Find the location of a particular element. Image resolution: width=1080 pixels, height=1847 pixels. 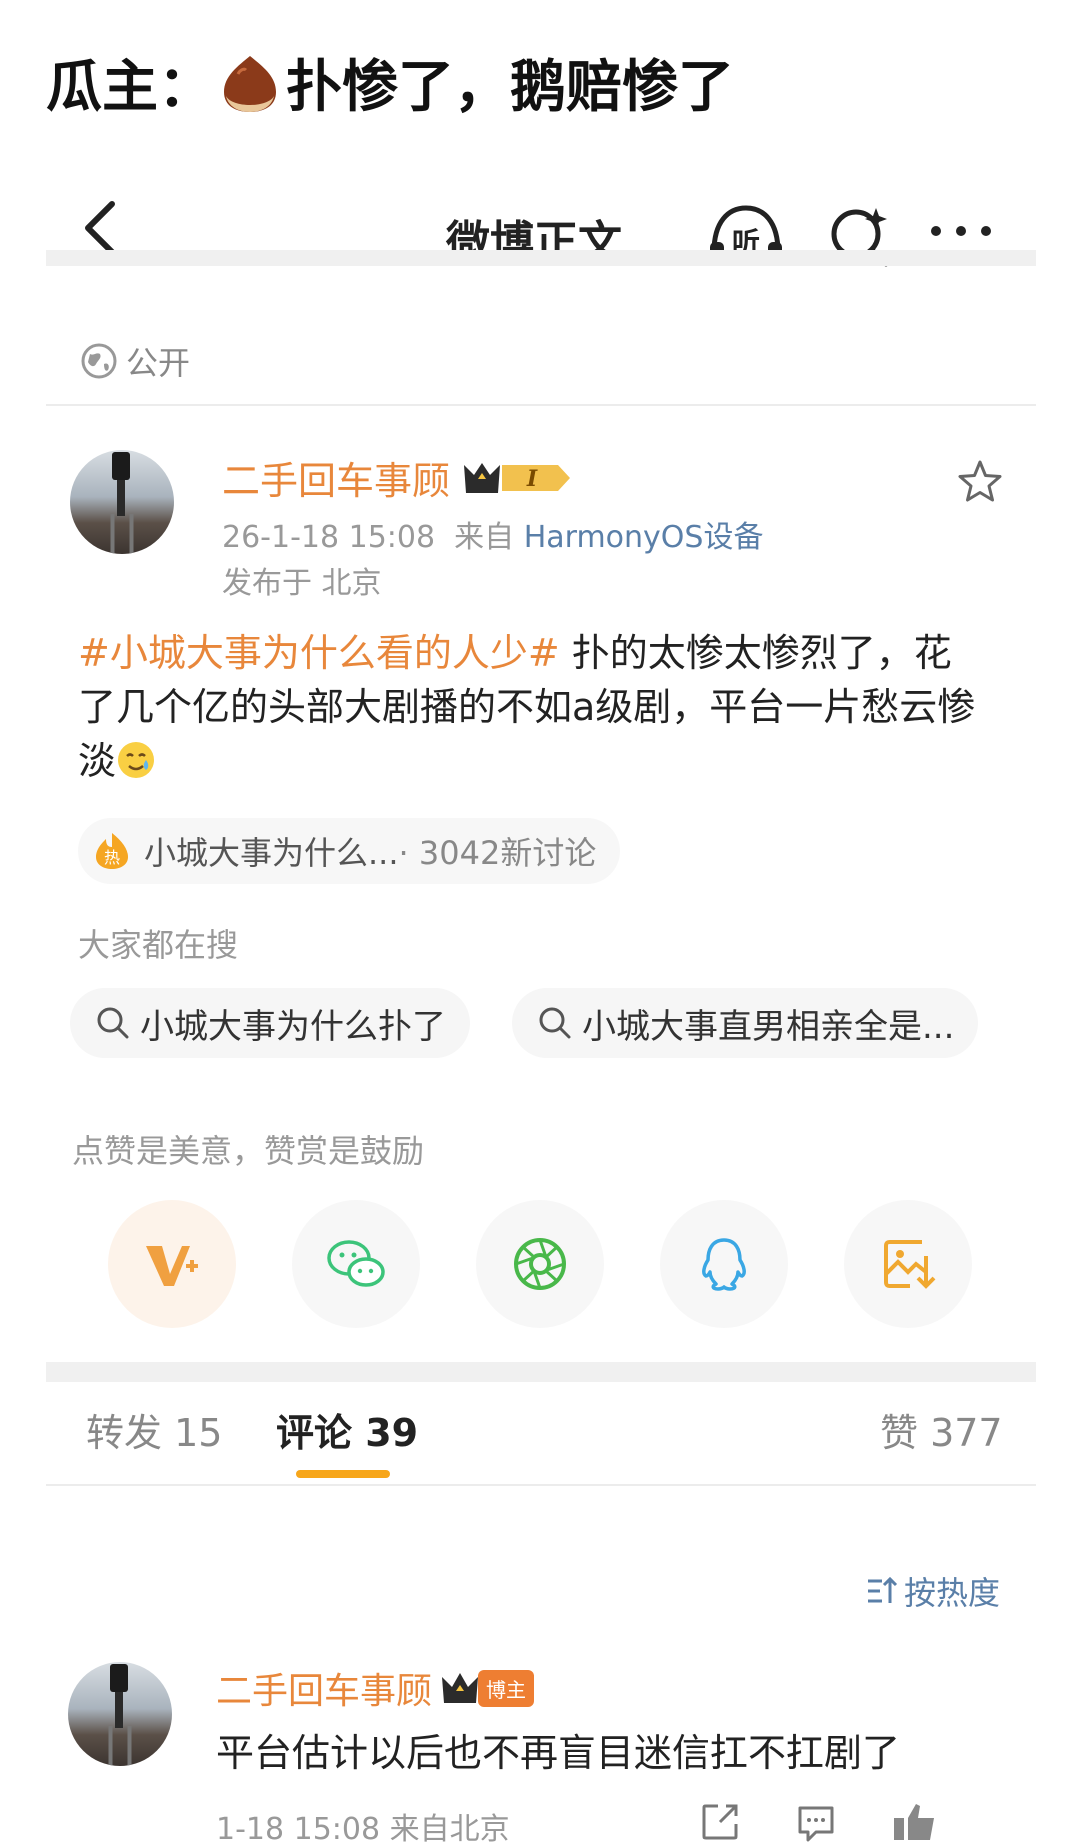

comment-text: 平台估计以后也不再盲目迷信扛不扛剧了 is located at coordinates (558, 1753).